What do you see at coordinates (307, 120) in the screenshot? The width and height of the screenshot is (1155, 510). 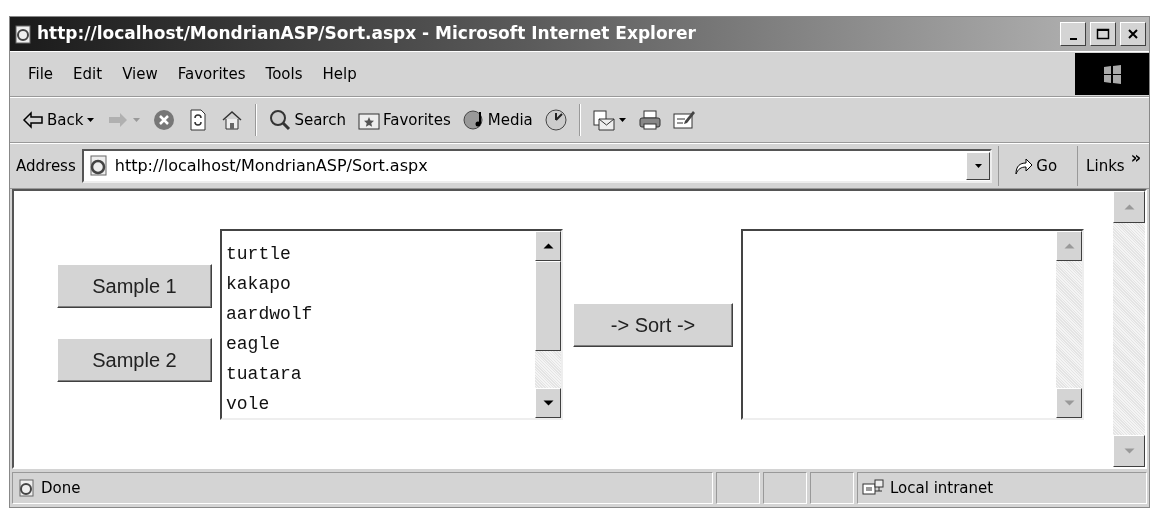 I see `search-button: Search` at bounding box center [307, 120].